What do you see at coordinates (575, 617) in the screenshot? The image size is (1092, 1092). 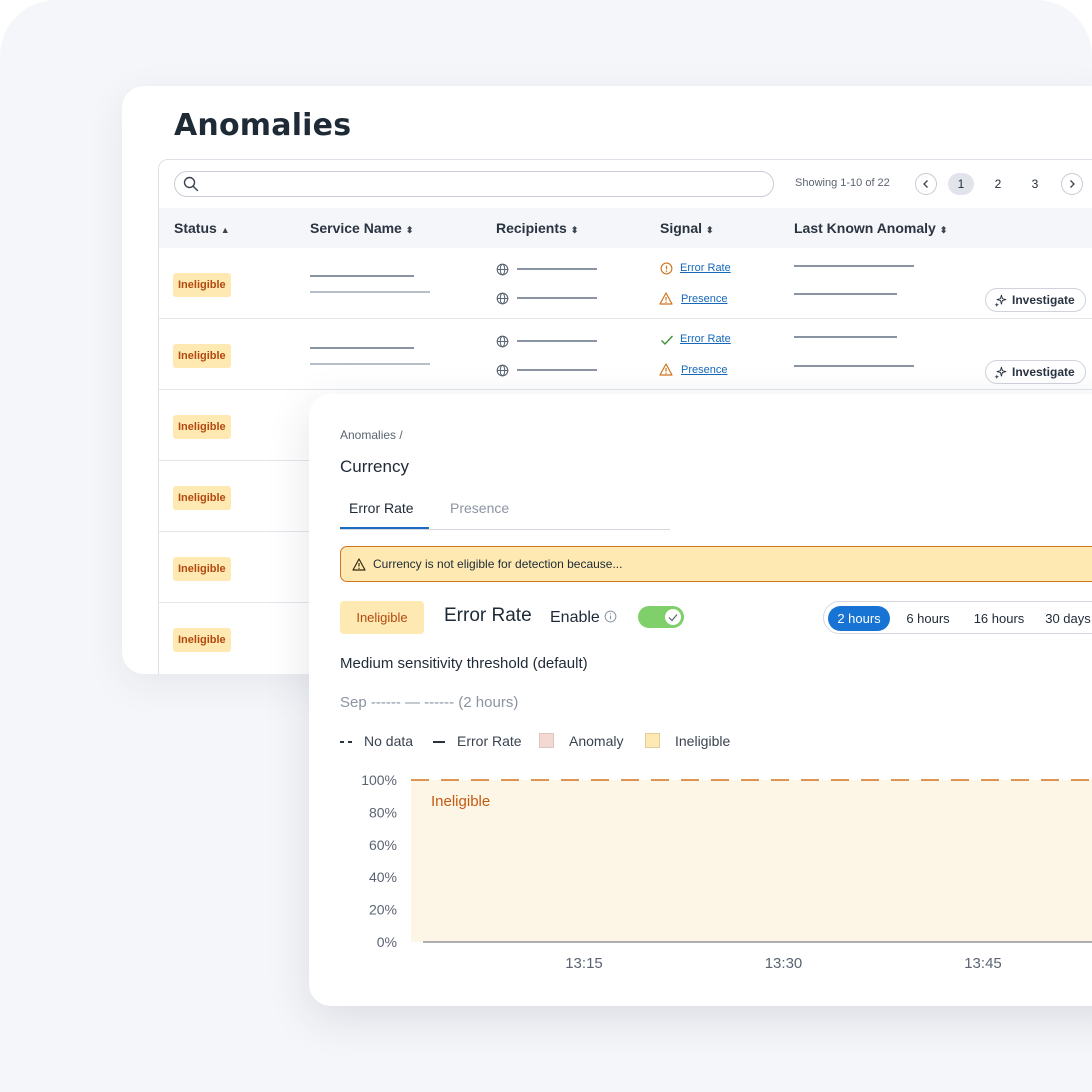 I see `enable-label: Enable` at bounding box center [575, 617].